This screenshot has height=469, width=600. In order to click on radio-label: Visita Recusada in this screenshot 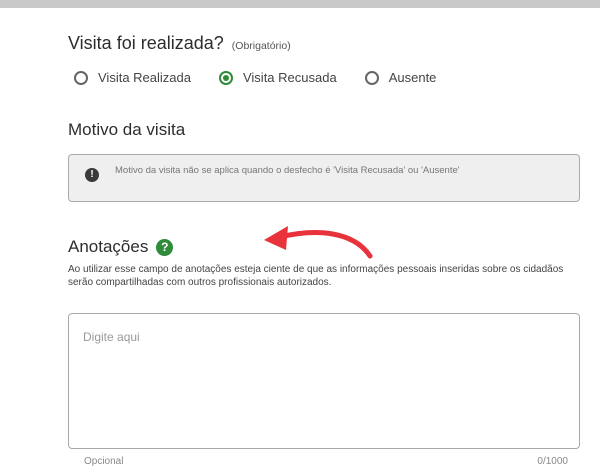, I will do `click(289, 77)`.